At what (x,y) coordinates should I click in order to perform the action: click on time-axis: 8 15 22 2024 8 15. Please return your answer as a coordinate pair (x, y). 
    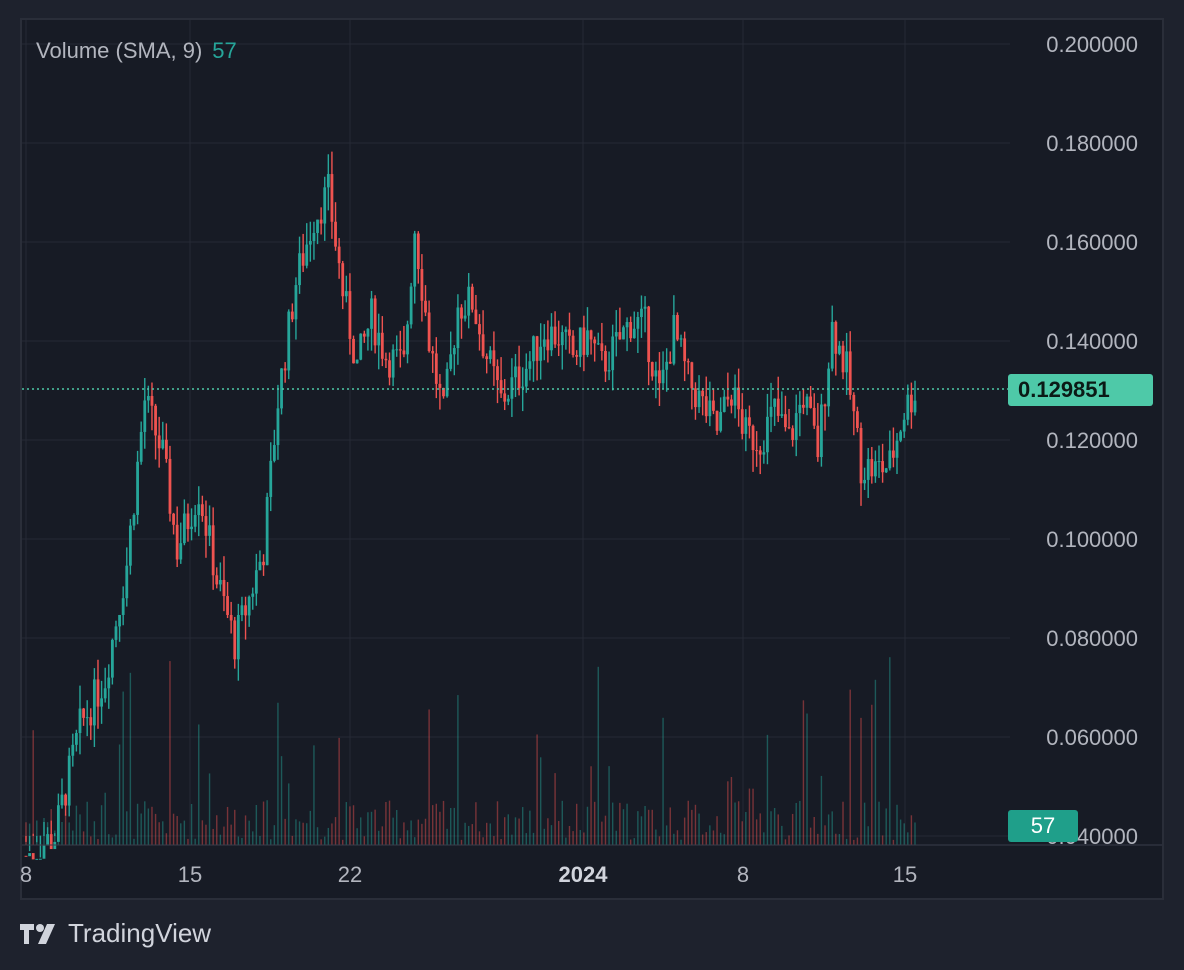
    Looking at the image, I should click on (468, 874).